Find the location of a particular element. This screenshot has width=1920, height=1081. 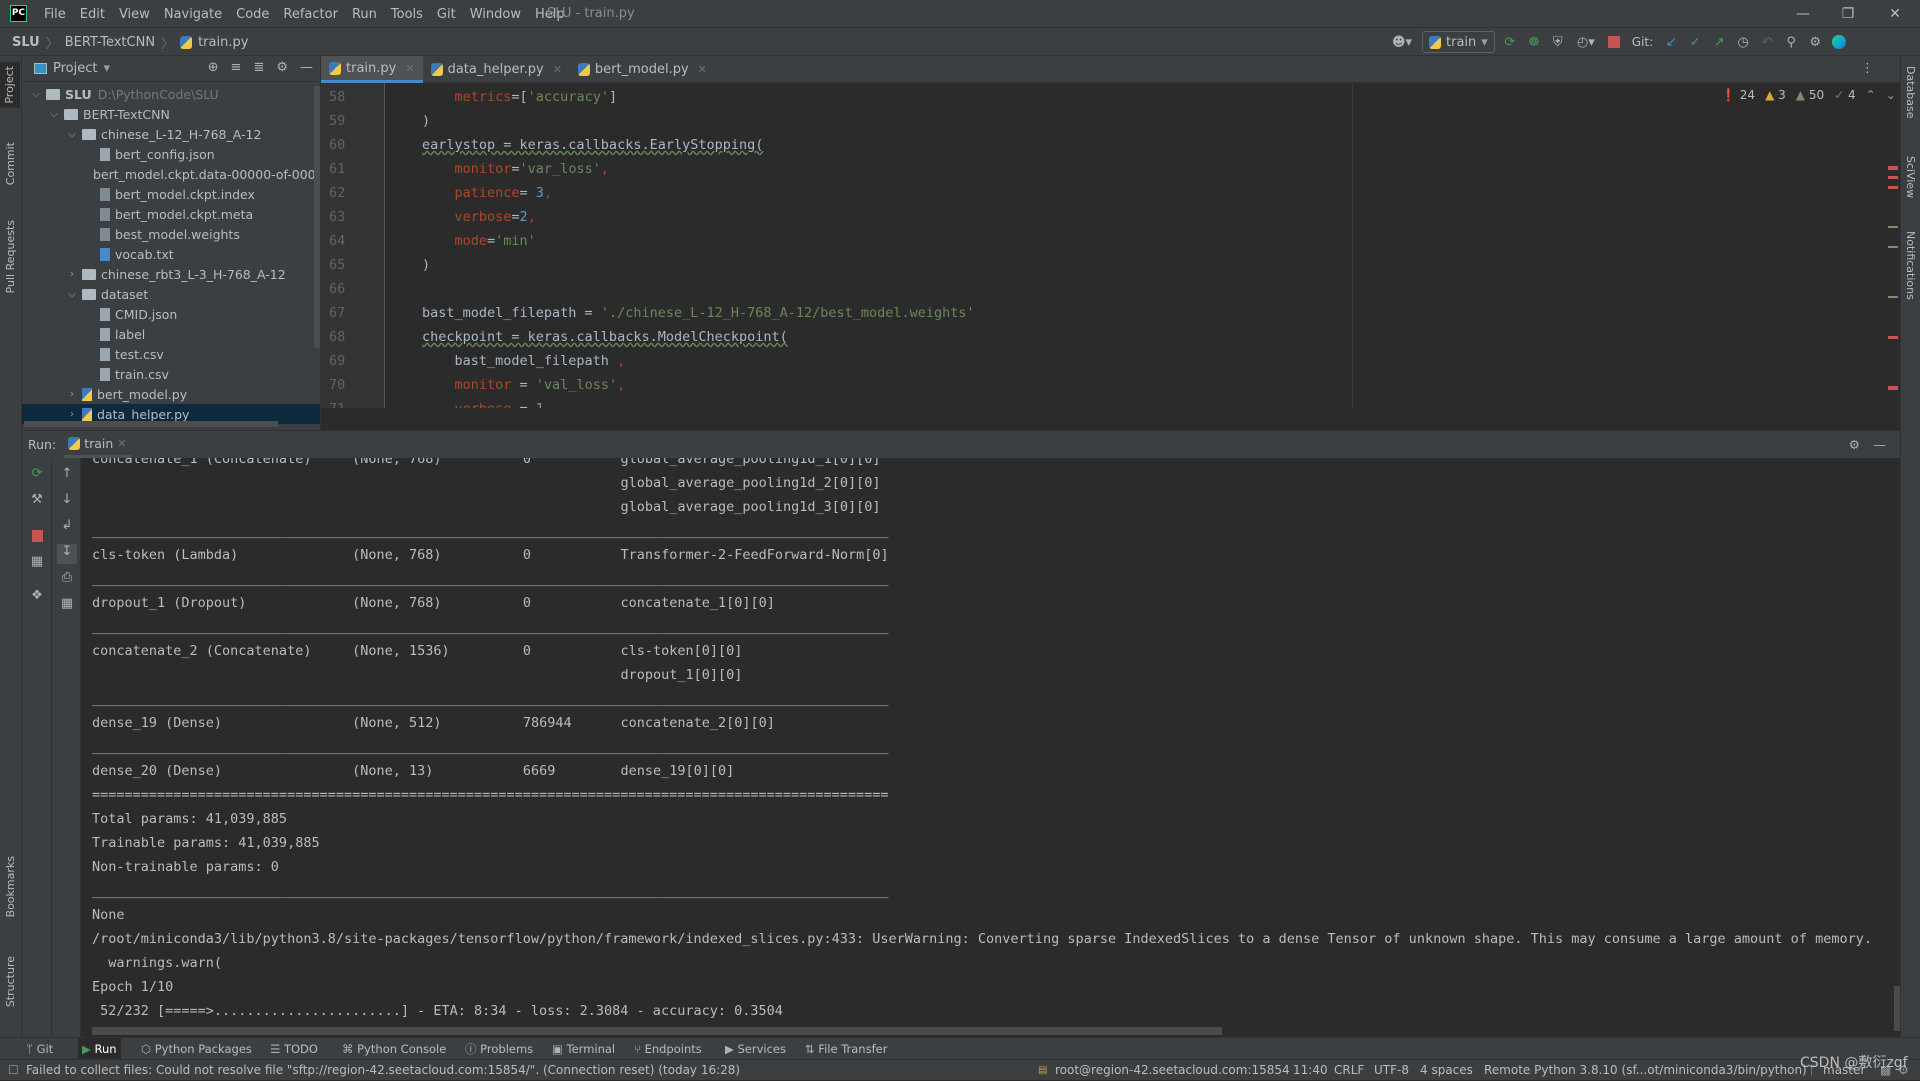

code-with-me-icon is located at coordinates (1839, 42).